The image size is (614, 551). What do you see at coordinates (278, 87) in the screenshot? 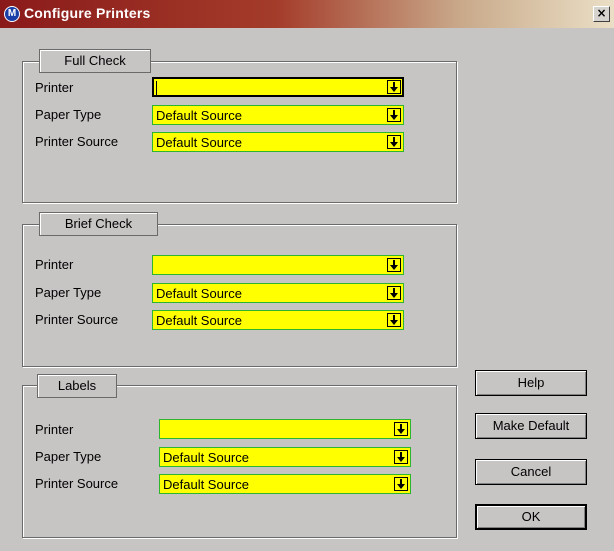
I see `full-check-printer-select` at bounding box center [278, 87].